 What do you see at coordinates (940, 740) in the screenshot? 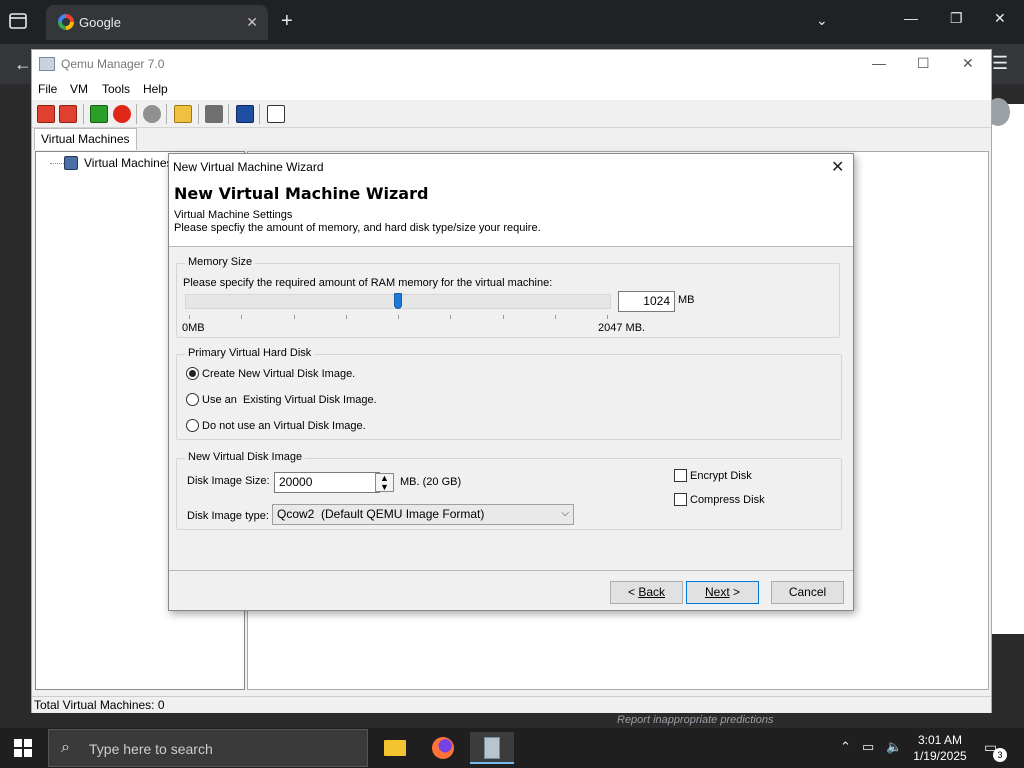
I see `clock-time: 3:01 AM` at bounding box center [940, 740].